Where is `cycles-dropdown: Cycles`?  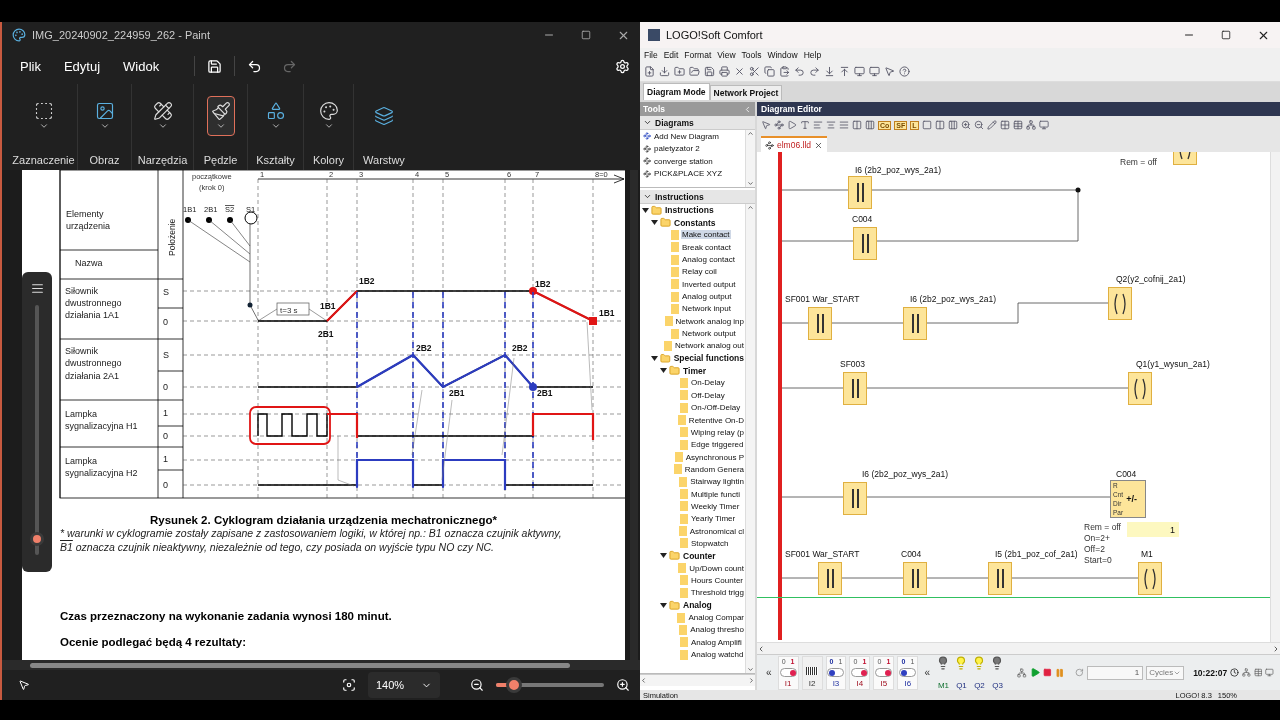 cycles-dropdown: Cycles is located at coordinates (1165, 672).